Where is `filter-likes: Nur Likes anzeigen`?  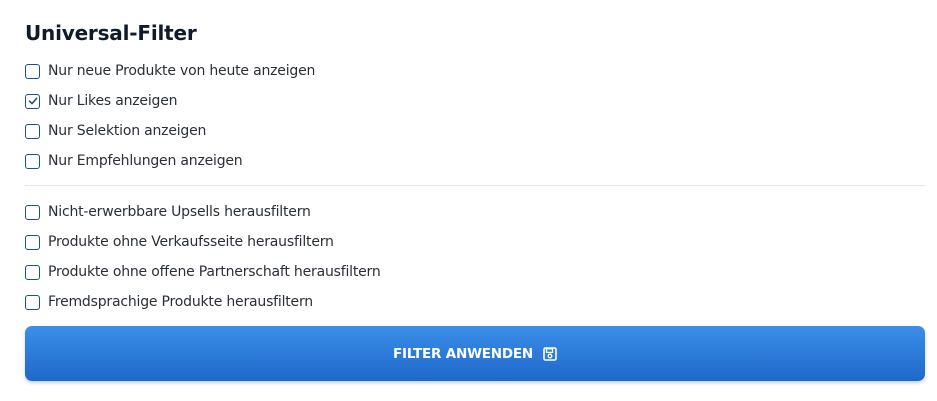
filter-likes: Nur Likes anzeigen is located at coordinates (101, 101).